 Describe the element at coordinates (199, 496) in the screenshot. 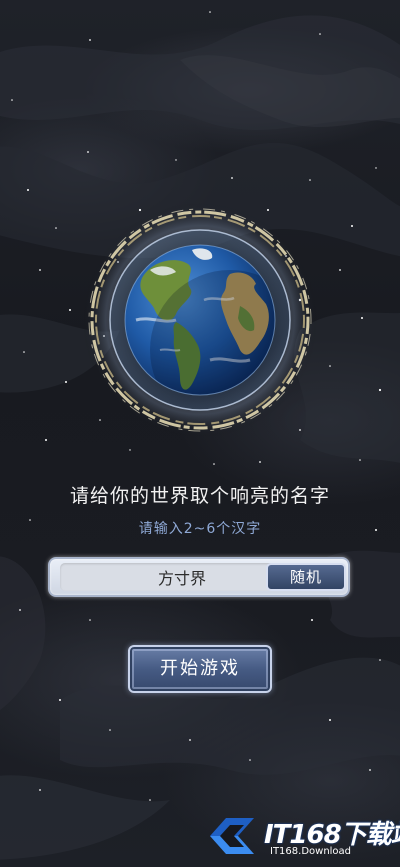

I see `prompt-title: 请给你的世界取个响亮的名字` at that location.